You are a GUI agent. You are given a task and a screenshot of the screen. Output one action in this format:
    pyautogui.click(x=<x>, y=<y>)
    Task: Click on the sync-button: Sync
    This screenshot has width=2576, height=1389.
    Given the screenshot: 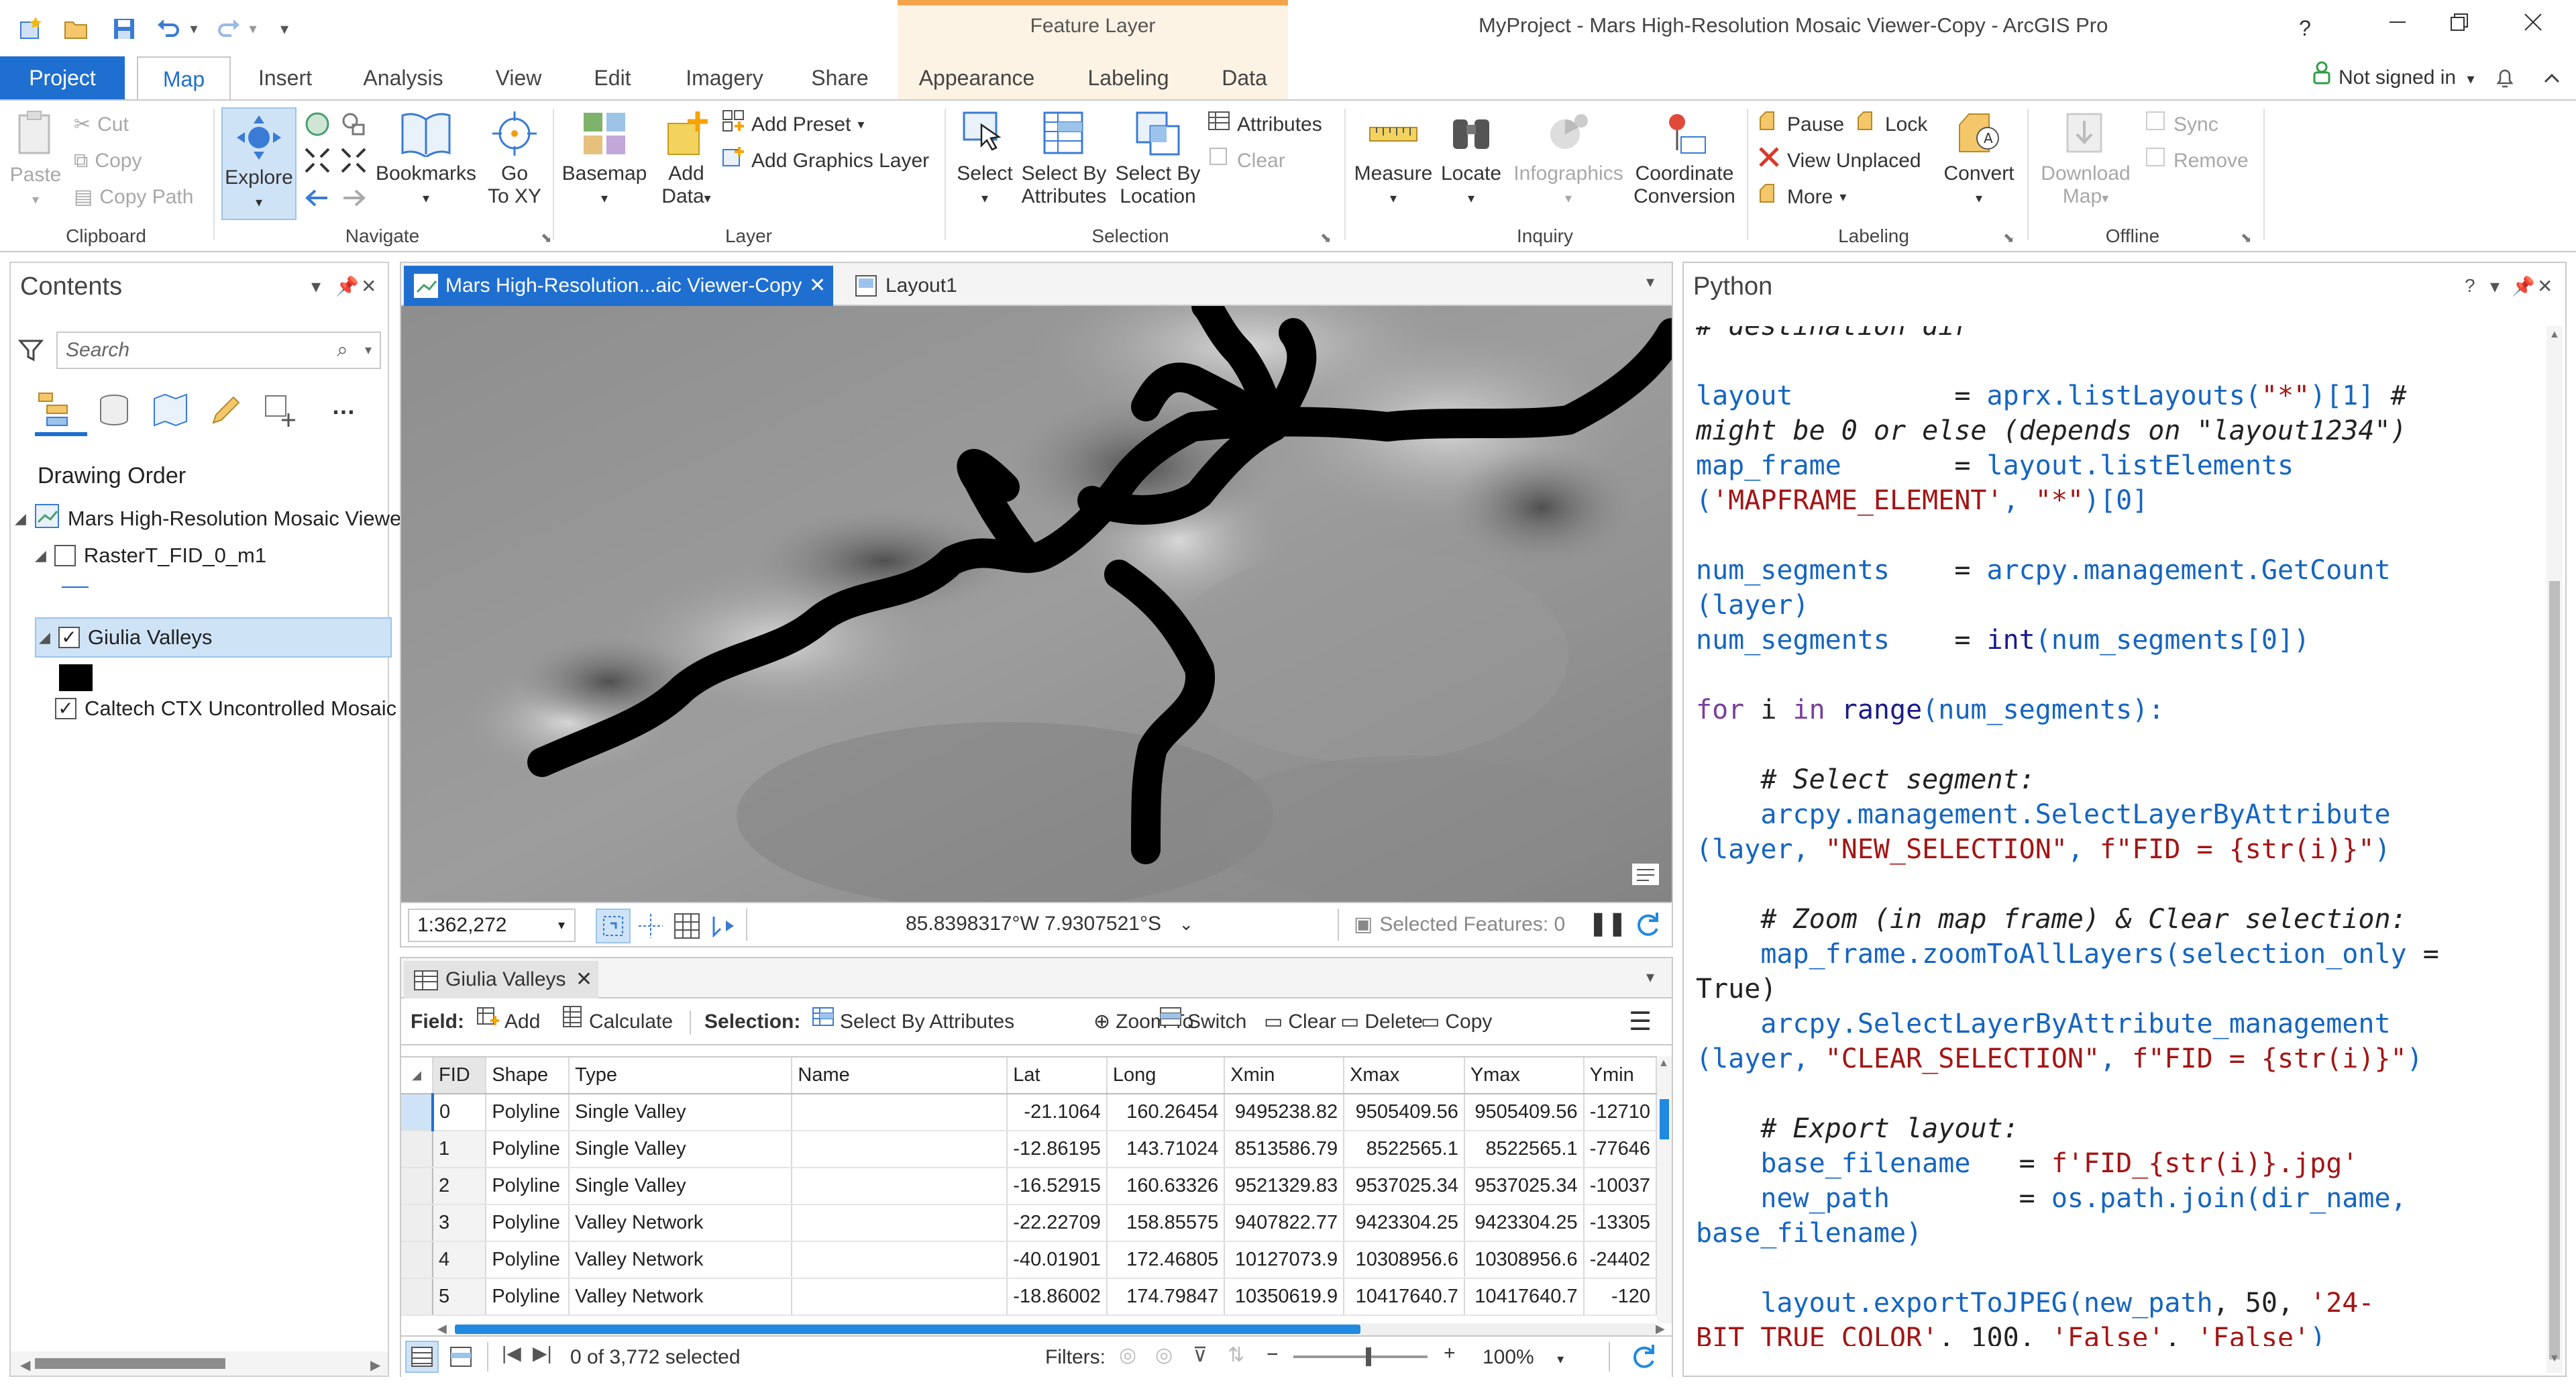 What is the action you would take?
    pyautogui.click(x=2181, y=125)
    